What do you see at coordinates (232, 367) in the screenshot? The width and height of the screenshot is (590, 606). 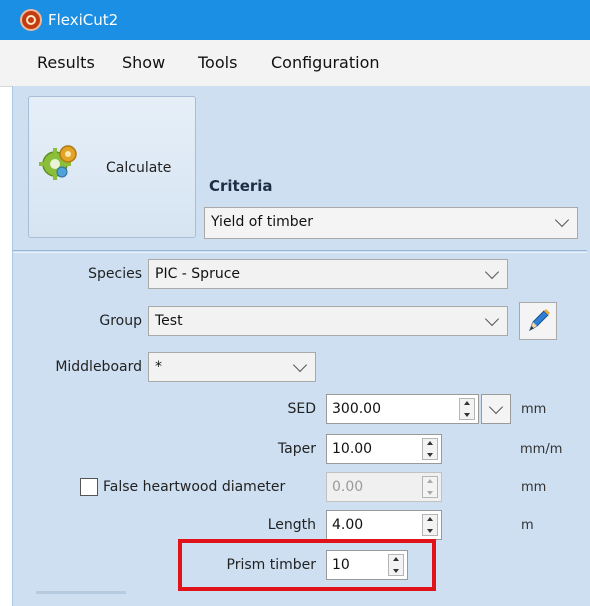 I see `middleboard-select: *` at bounding box center [232, 367].